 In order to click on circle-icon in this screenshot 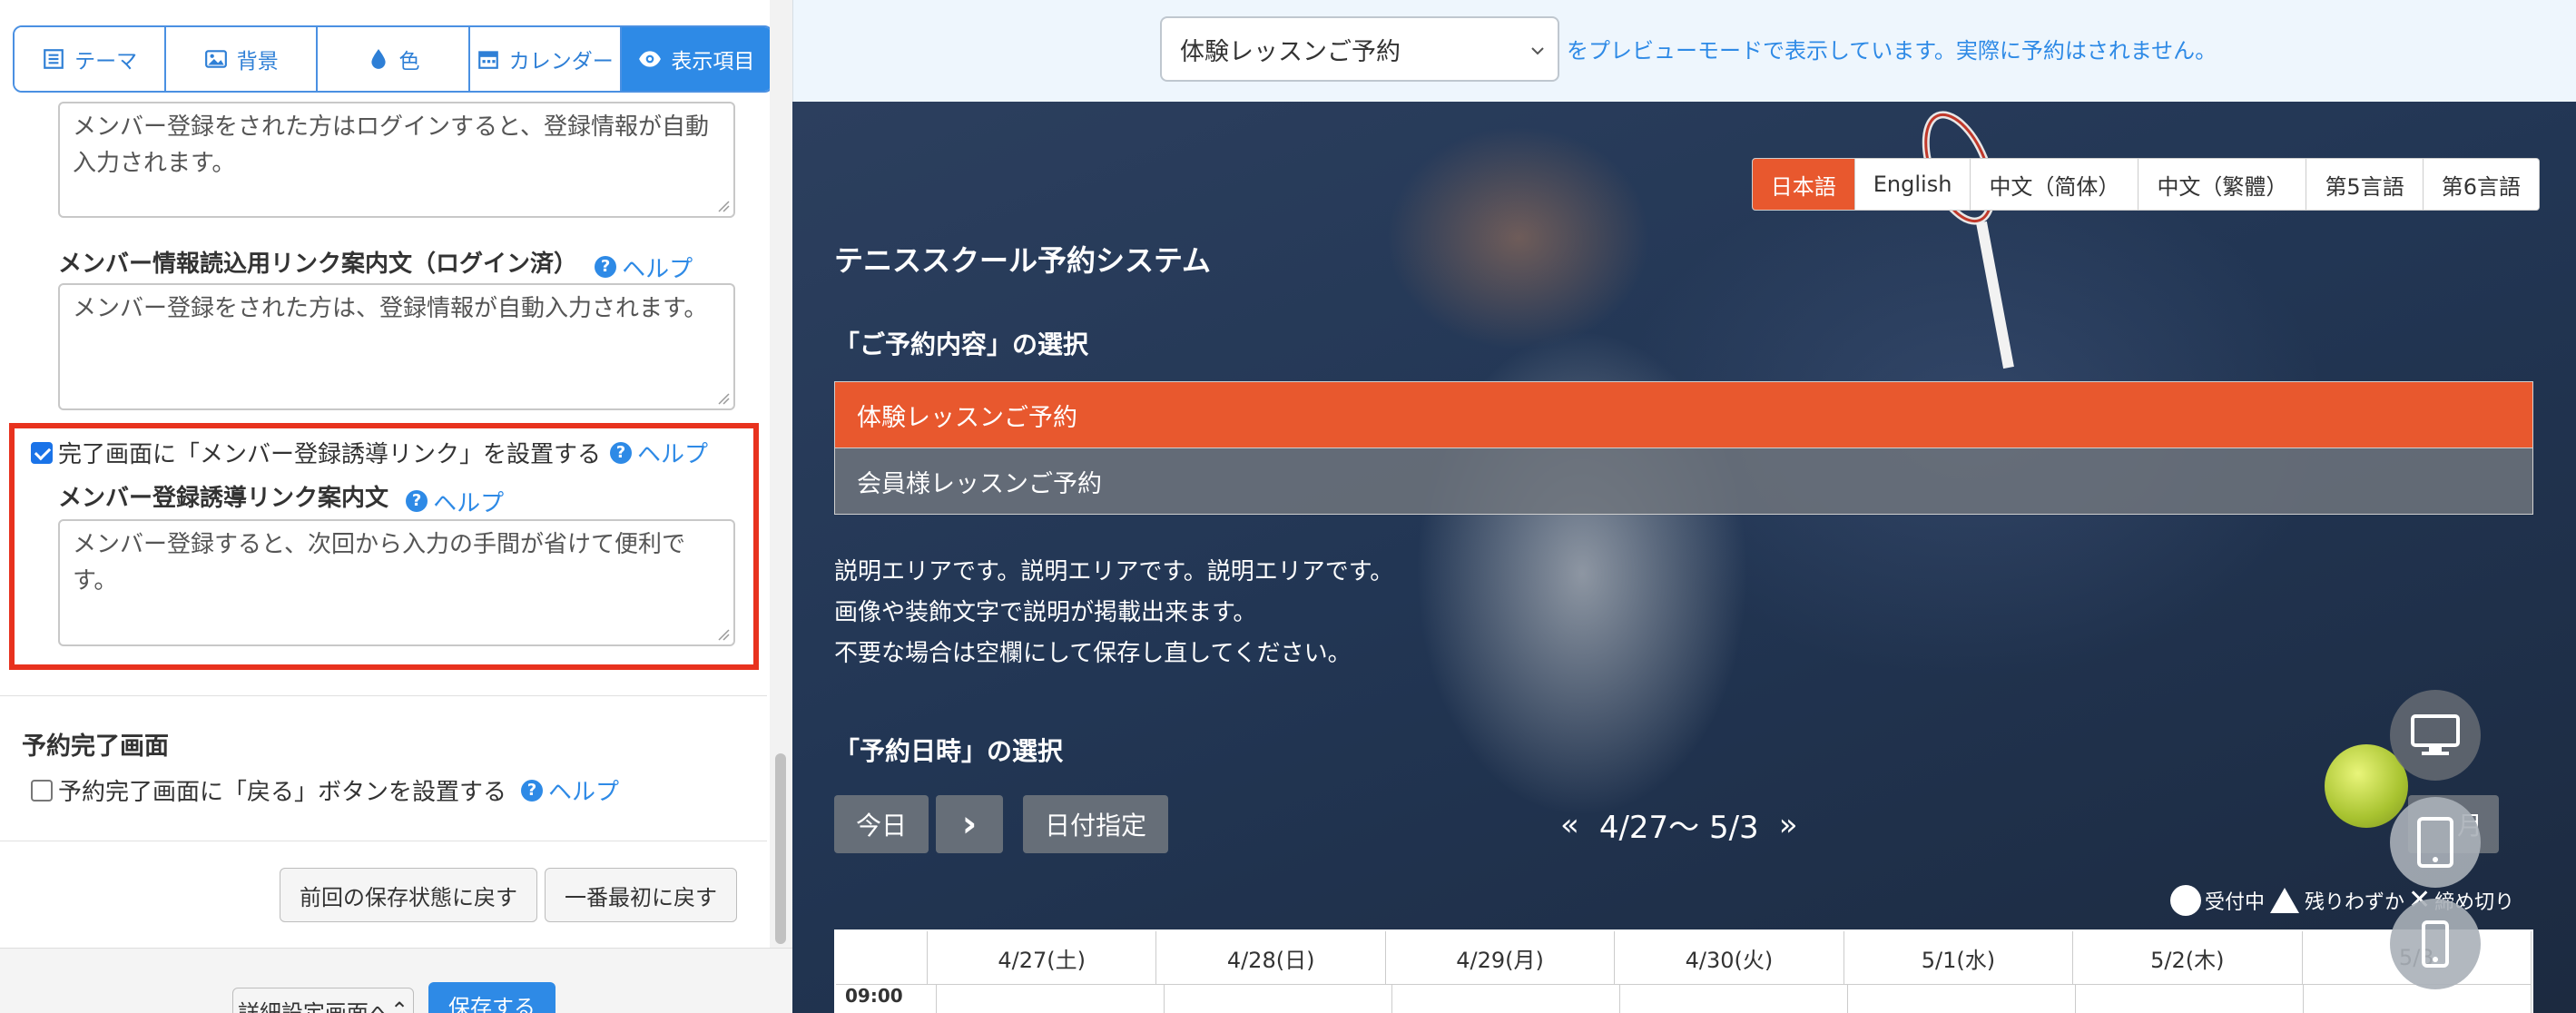, I will do `click(2185, 900)`.